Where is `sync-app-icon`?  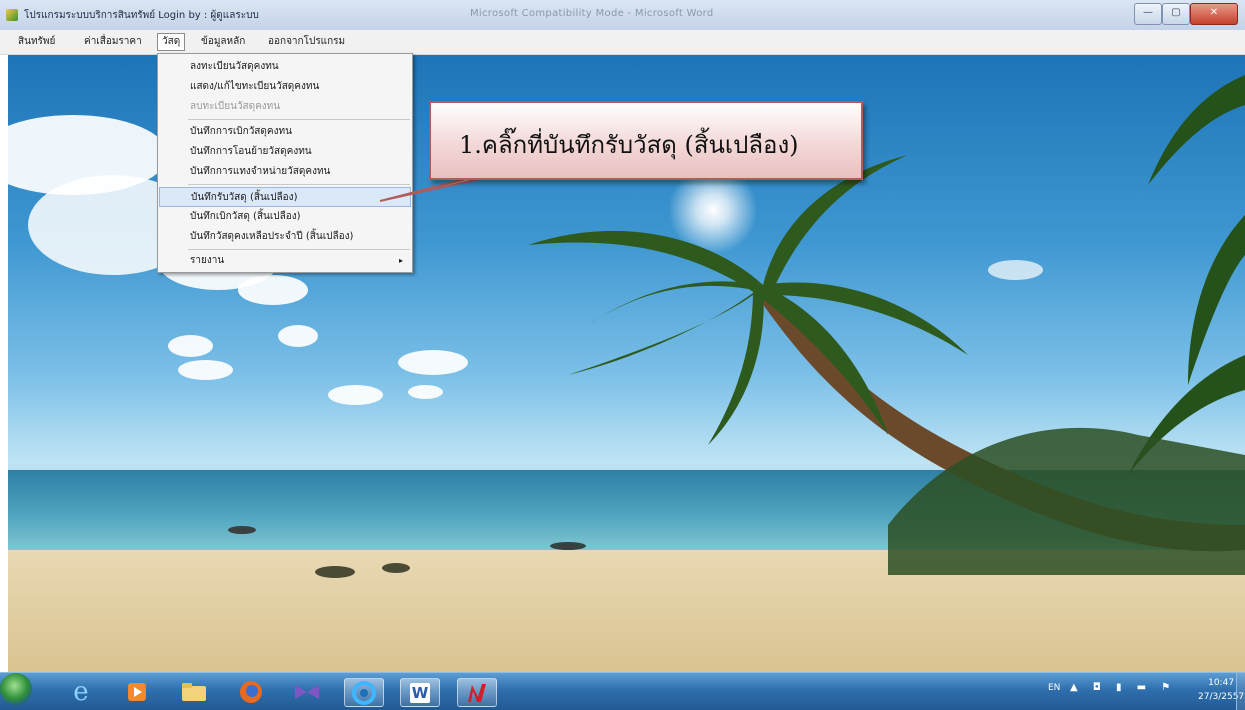 sync-app-icon is located at coordinates (364, 692).